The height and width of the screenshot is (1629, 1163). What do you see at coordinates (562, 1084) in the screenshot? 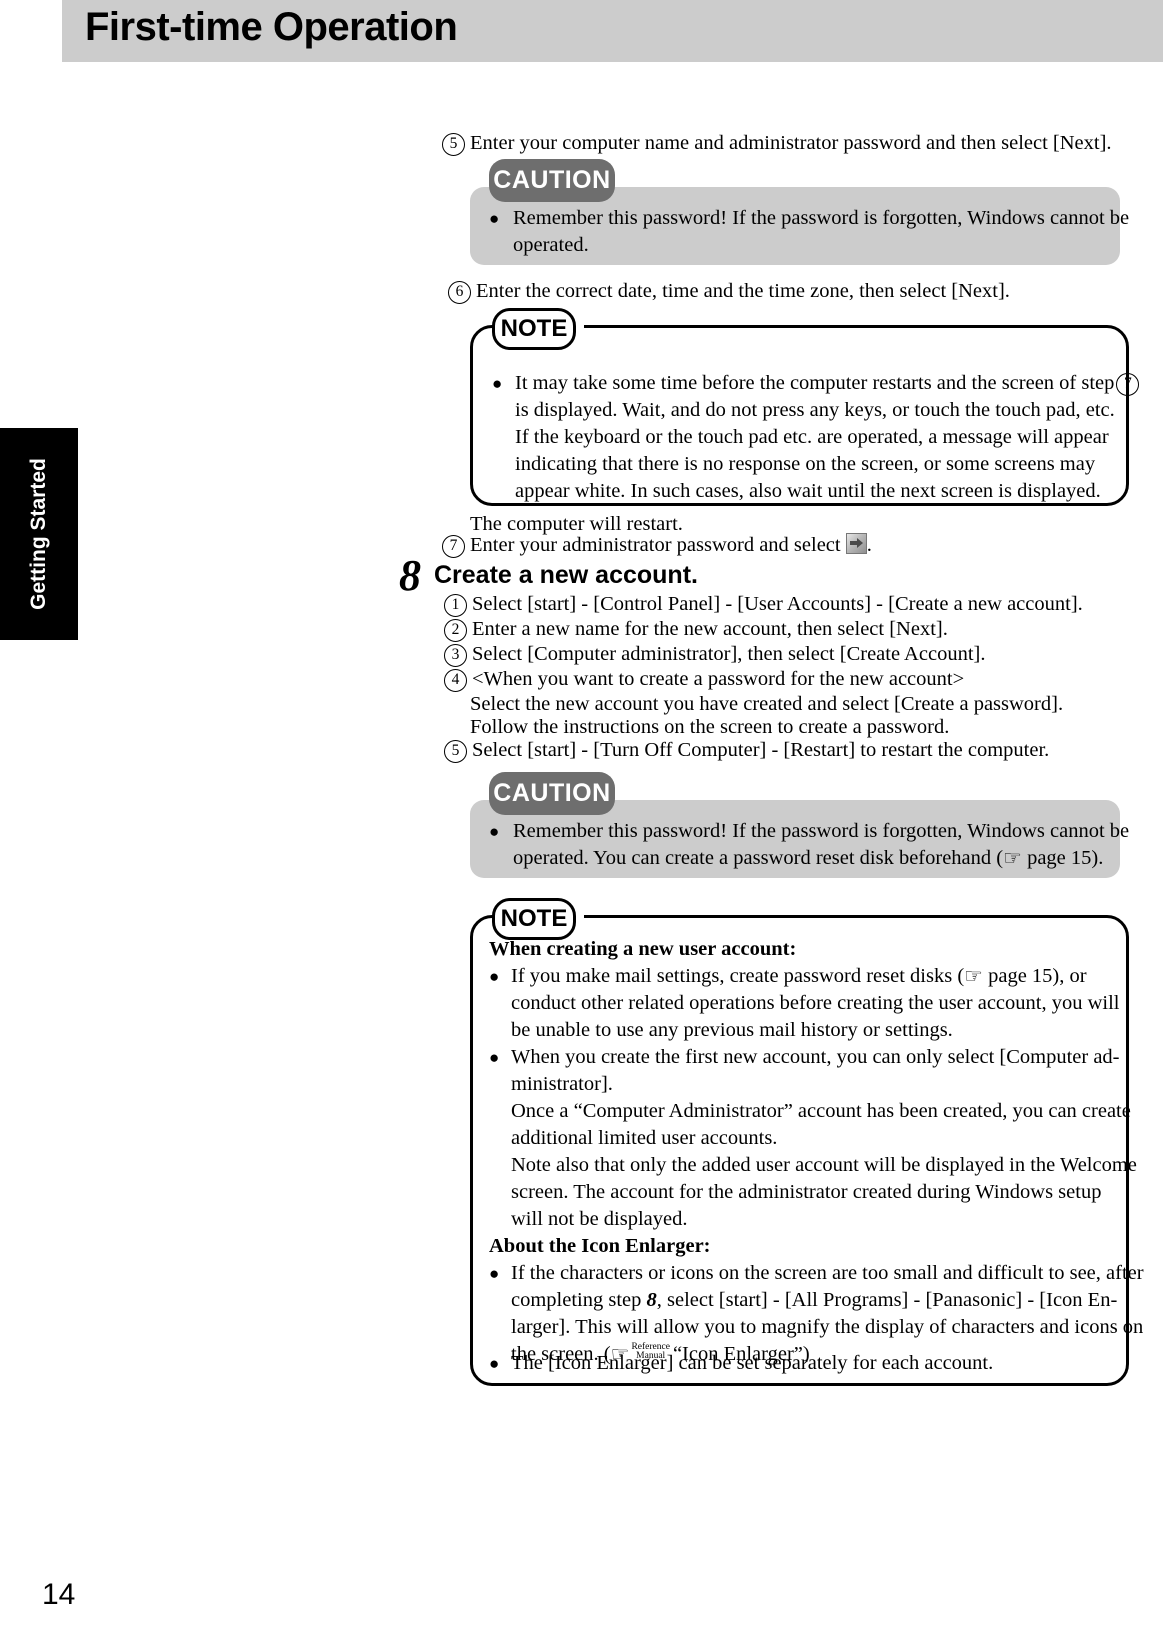
I see `note-2-b2-line-2: ministrator].` at bounding box center [562, 1084].